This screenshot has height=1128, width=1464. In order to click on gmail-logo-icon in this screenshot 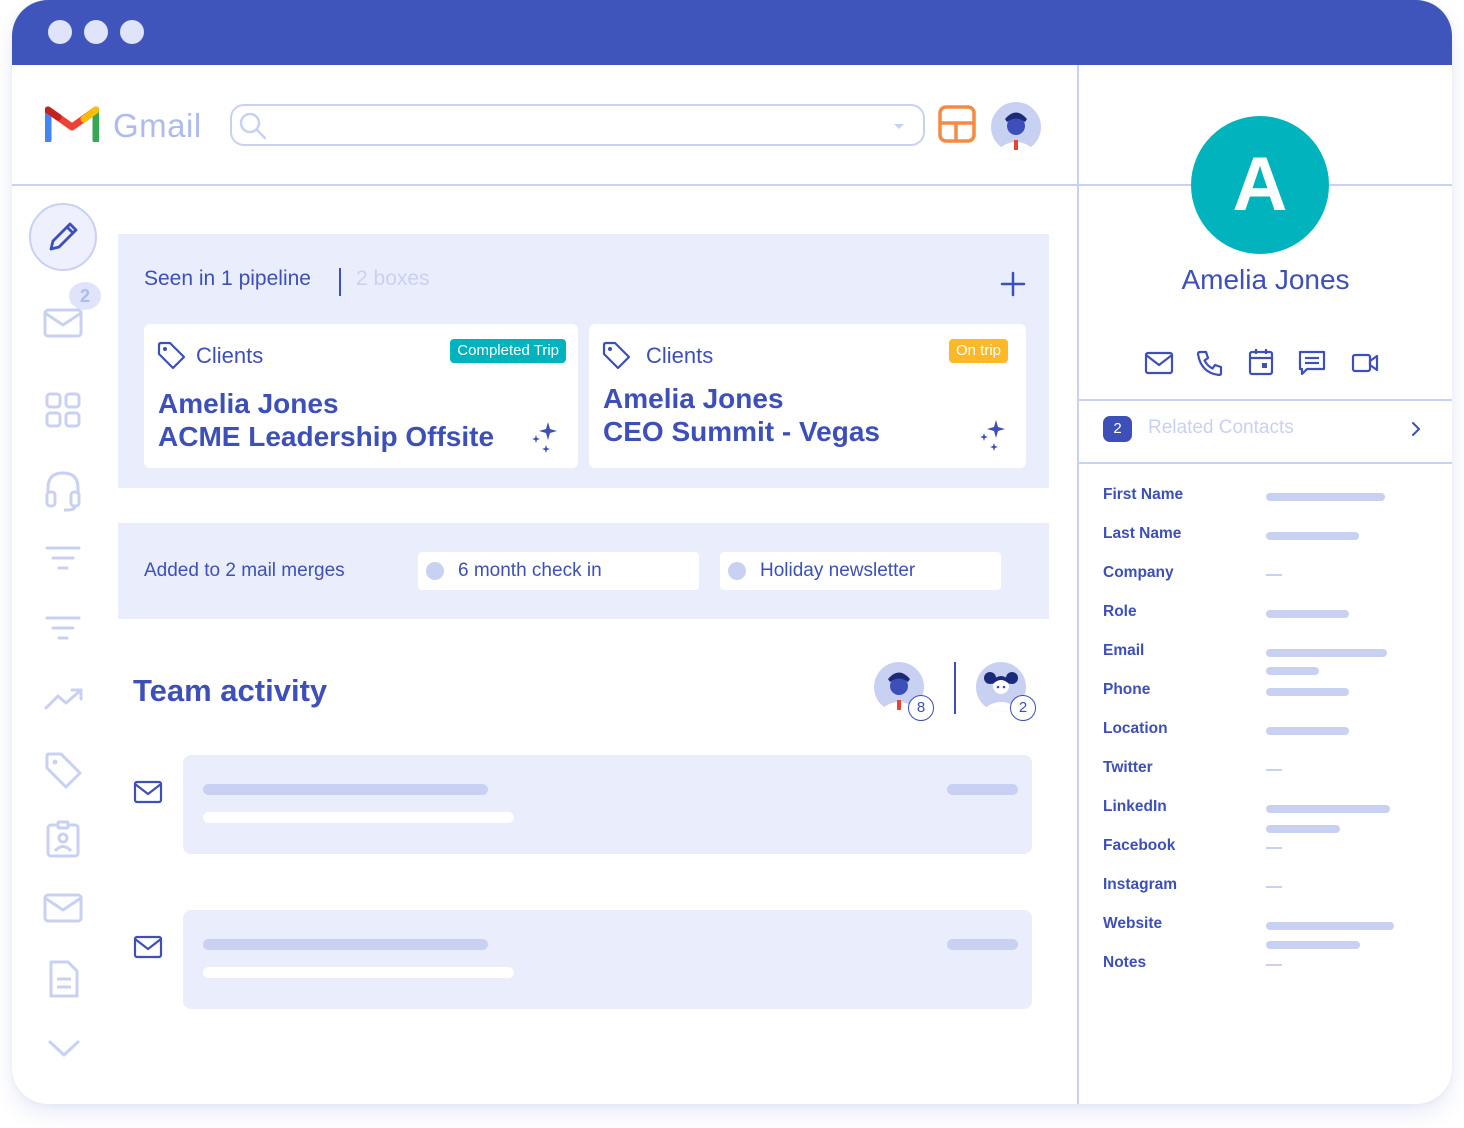, I will do `click(72, 124)`.